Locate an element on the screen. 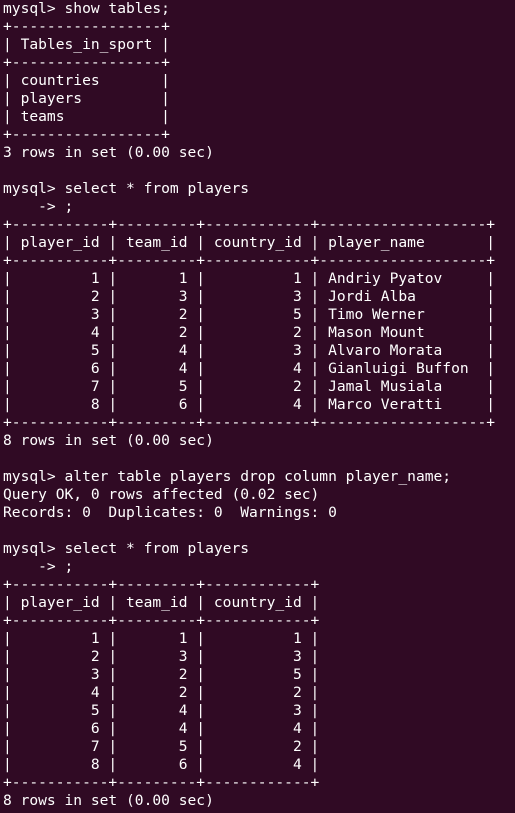 This screenshot has height=813, width=515. table-row: | 4 | 2 | 2 | is located at coordinates (161, 692).